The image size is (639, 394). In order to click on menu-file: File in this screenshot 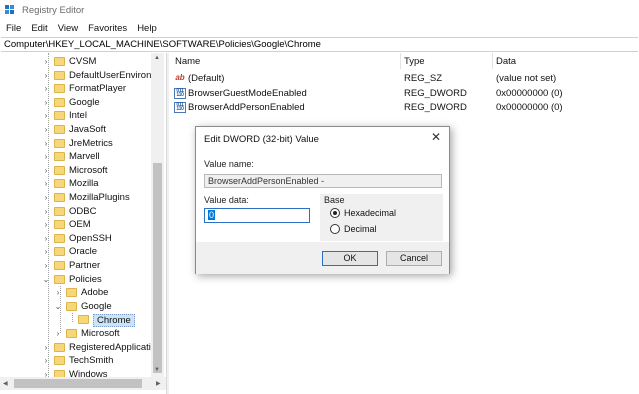, I will do `click(13, 28)`.